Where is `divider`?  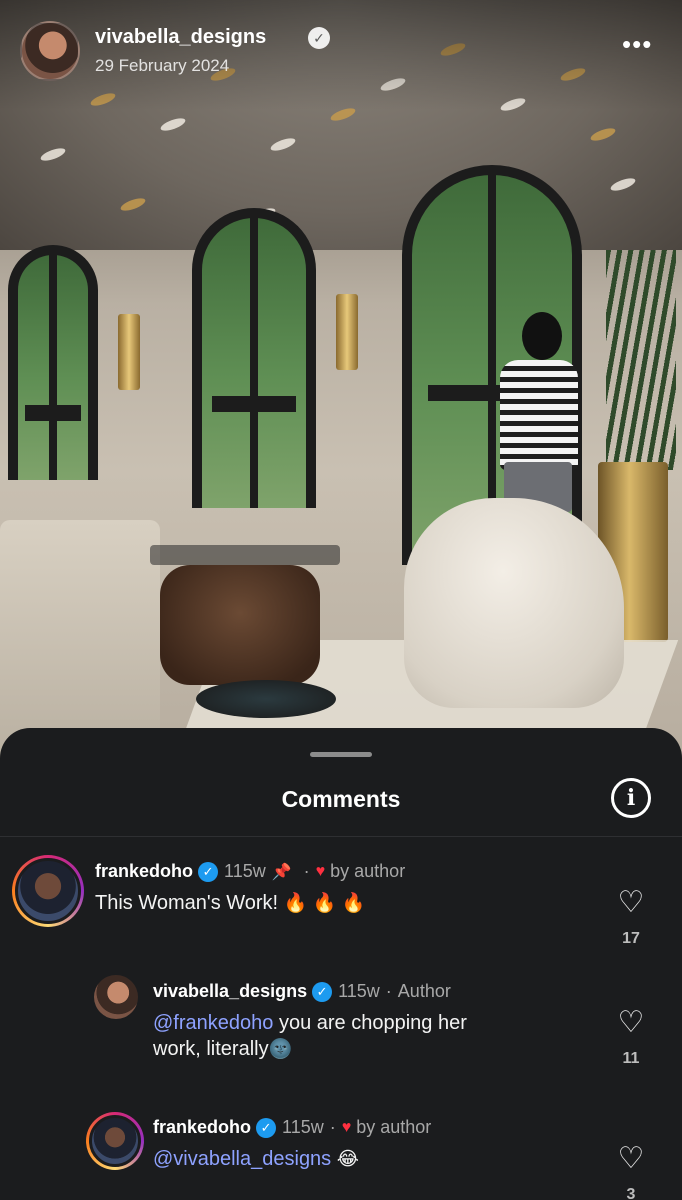 divider is located at coordinates (341, 836).